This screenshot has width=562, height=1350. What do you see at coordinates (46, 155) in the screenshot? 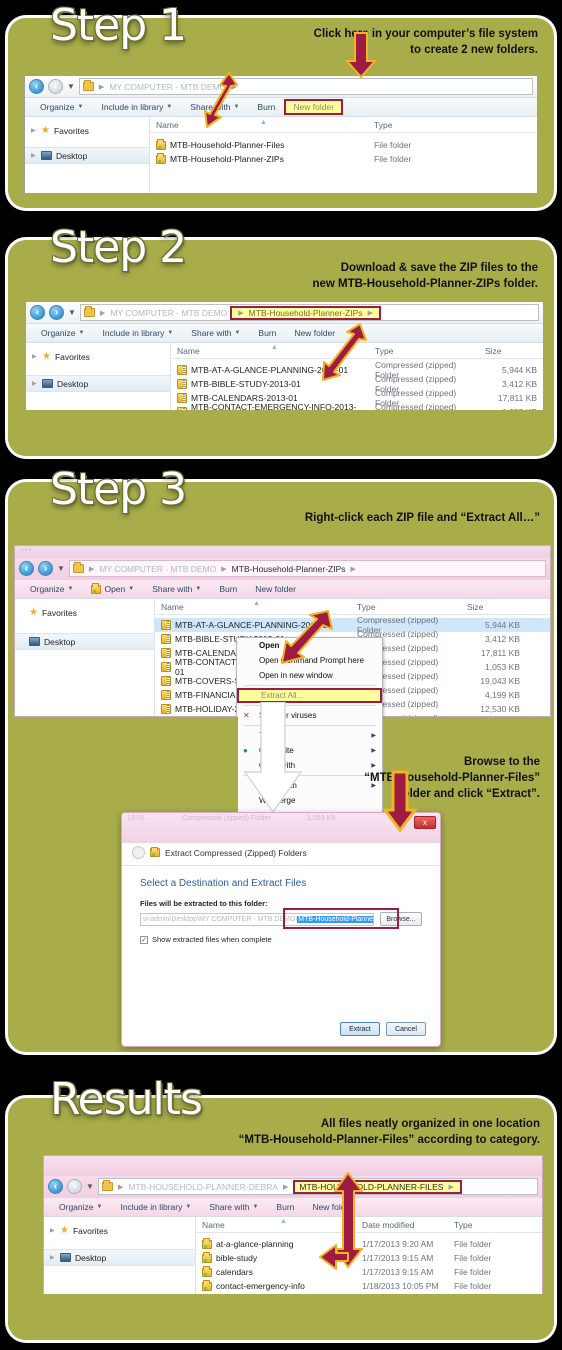
I see `monitor-icon` at bounding box center [46, 155].